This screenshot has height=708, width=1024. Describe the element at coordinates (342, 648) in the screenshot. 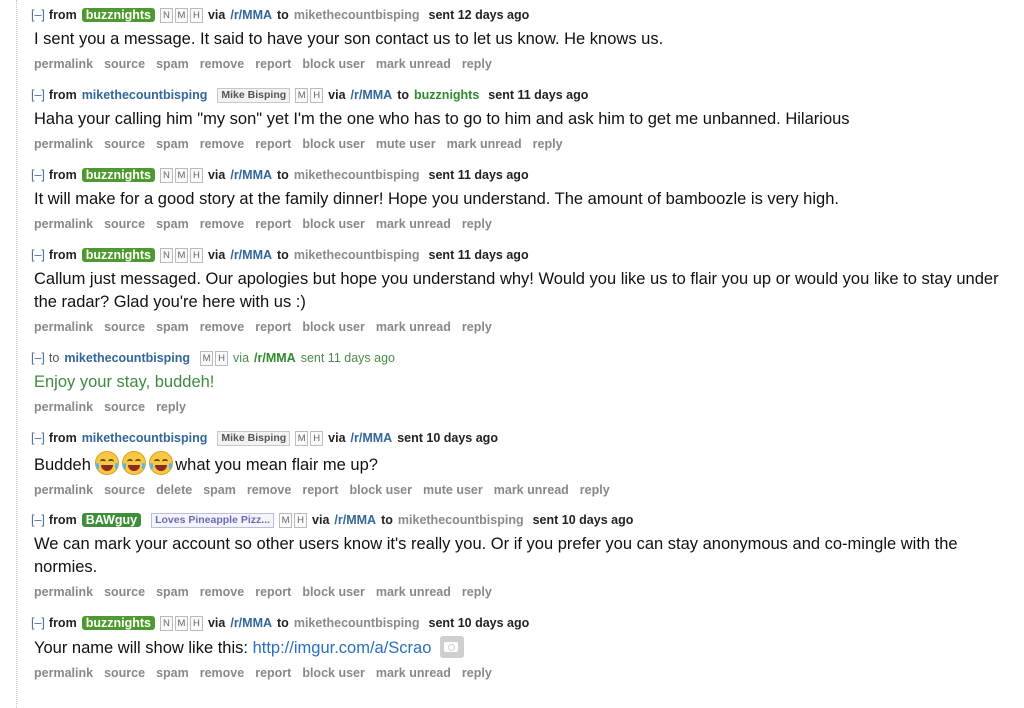

I see `imgur-link: http://imgur.com/a/Scrao` at that location.